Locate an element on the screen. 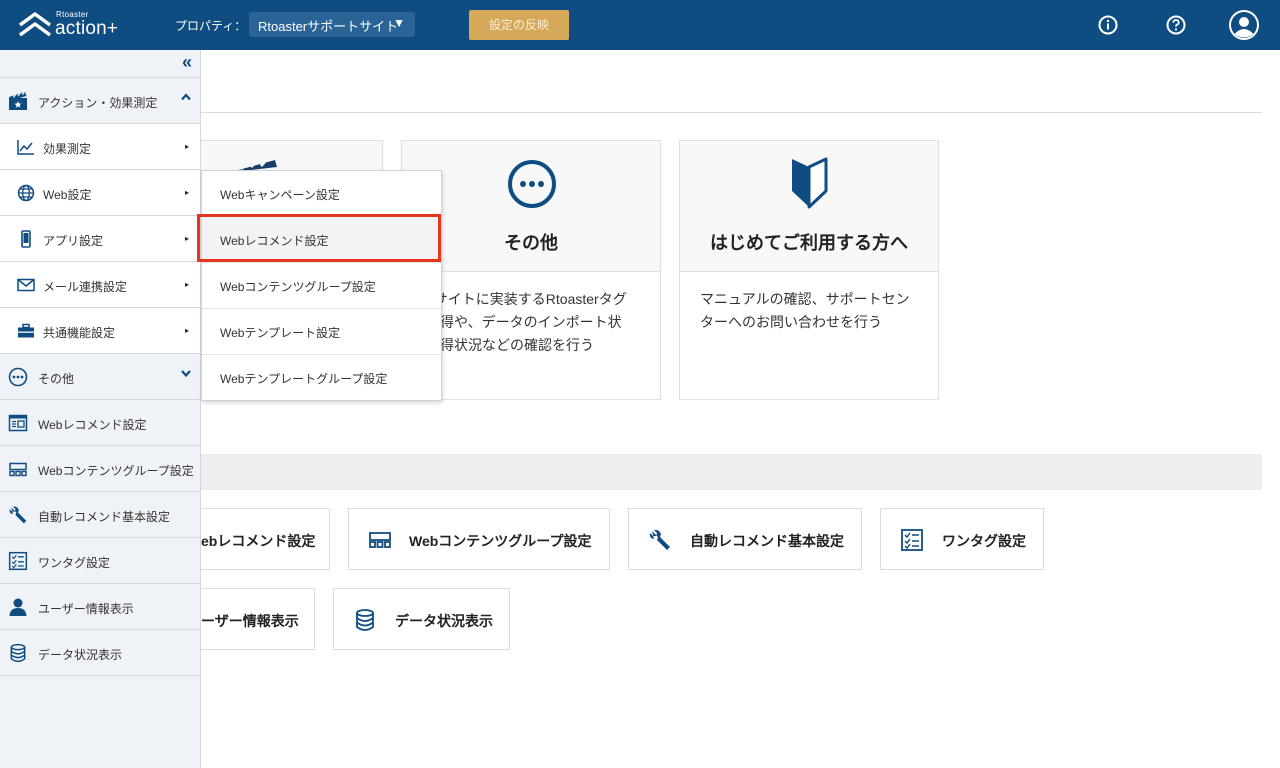 The width and height of the screenshot is (1280, 768). user-avatar-icon is located at coordinates (1244, 25).